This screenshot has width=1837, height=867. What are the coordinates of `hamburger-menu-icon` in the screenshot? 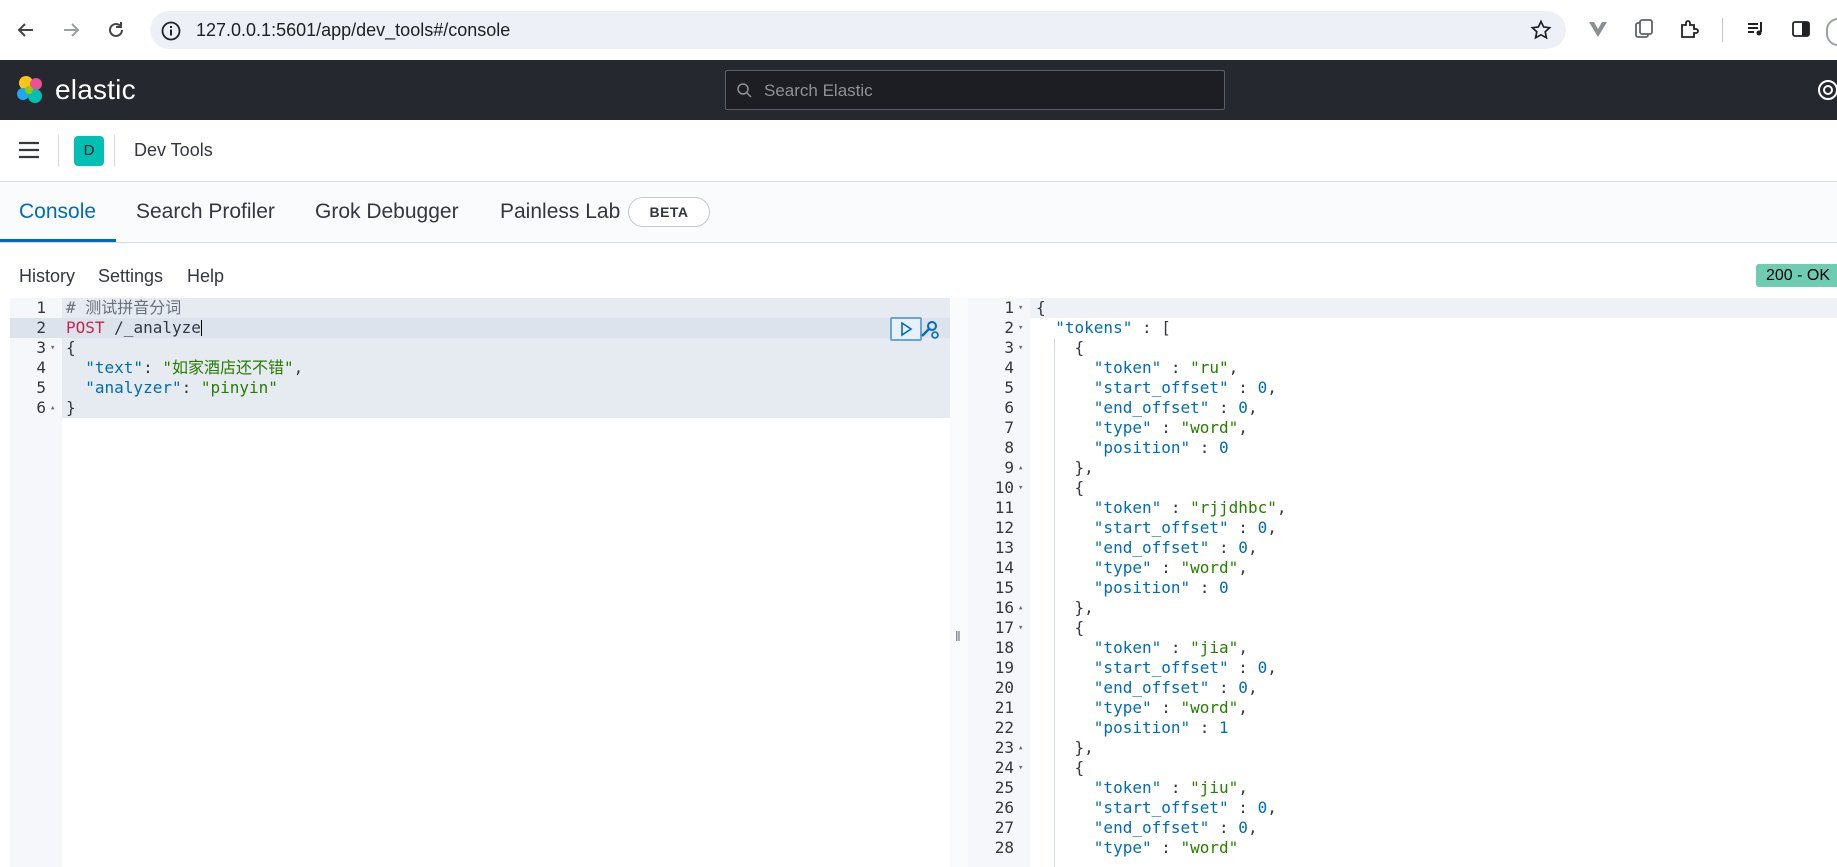 It's located at (29, 150).